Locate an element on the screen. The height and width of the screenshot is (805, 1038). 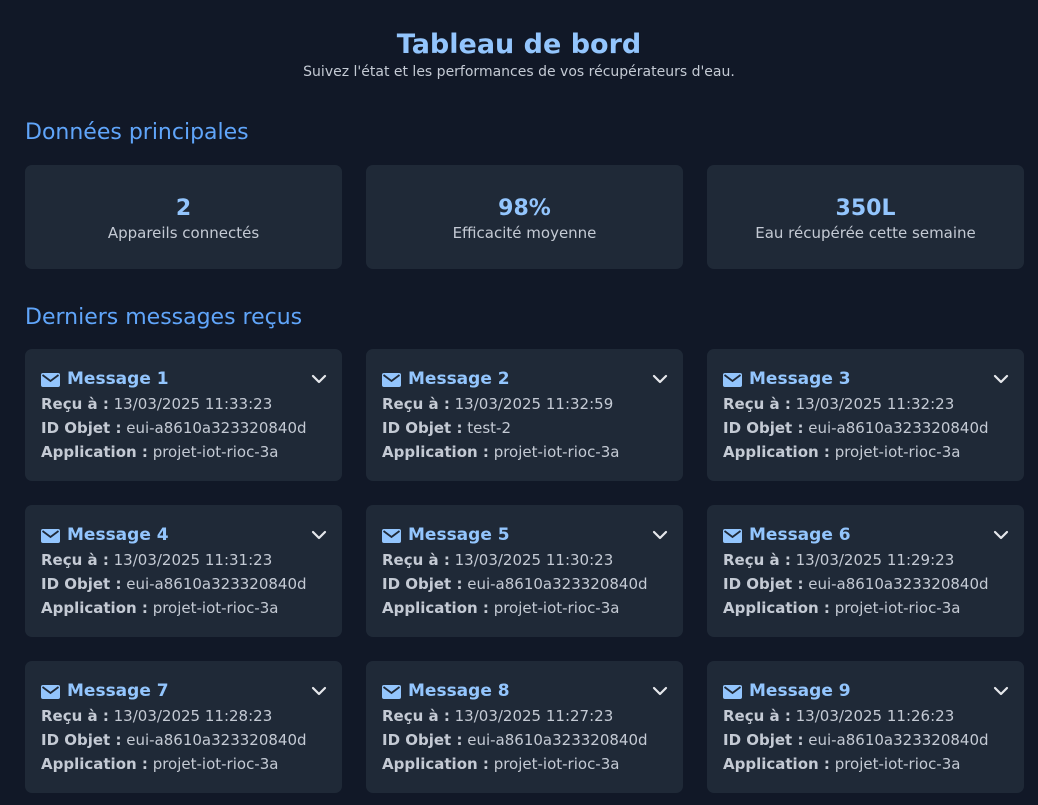
message-received-row: Reçu à : 13/03/2025 11:29:23 is located at coordinates (865, 560).